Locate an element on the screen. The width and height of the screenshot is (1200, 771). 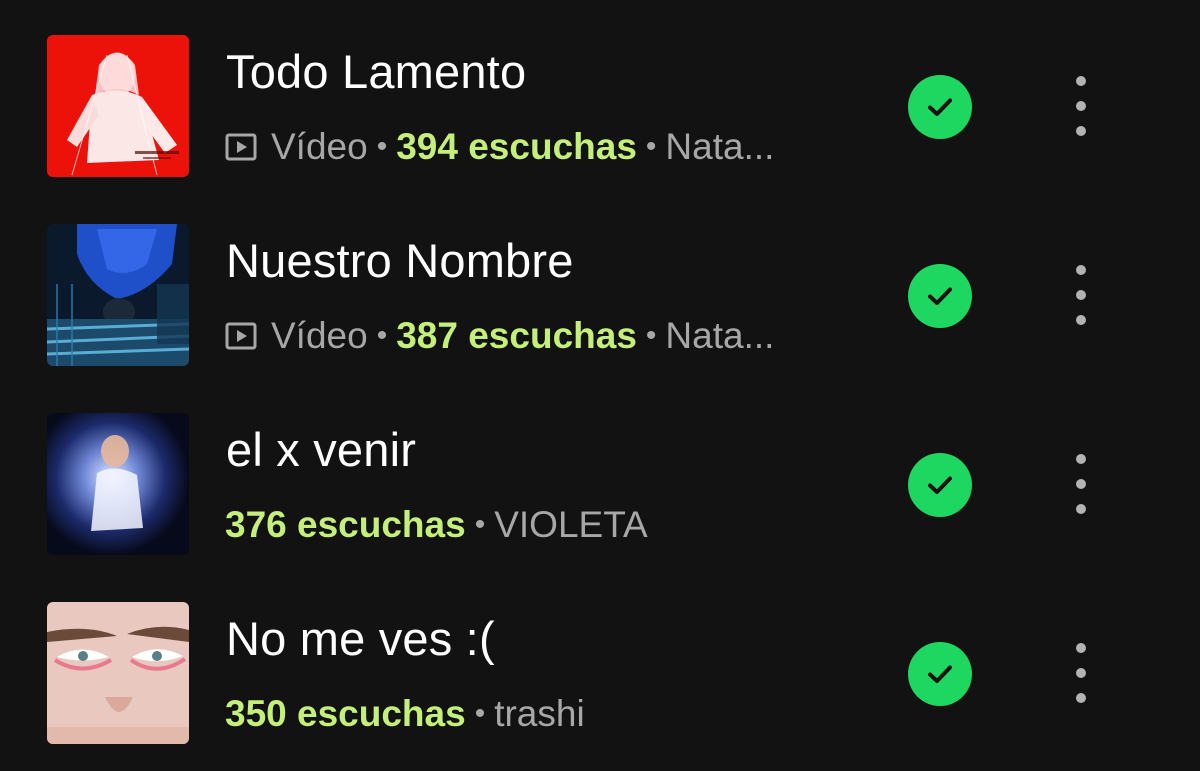
track-title: No me ves :( is located at coordinates (360, 638).